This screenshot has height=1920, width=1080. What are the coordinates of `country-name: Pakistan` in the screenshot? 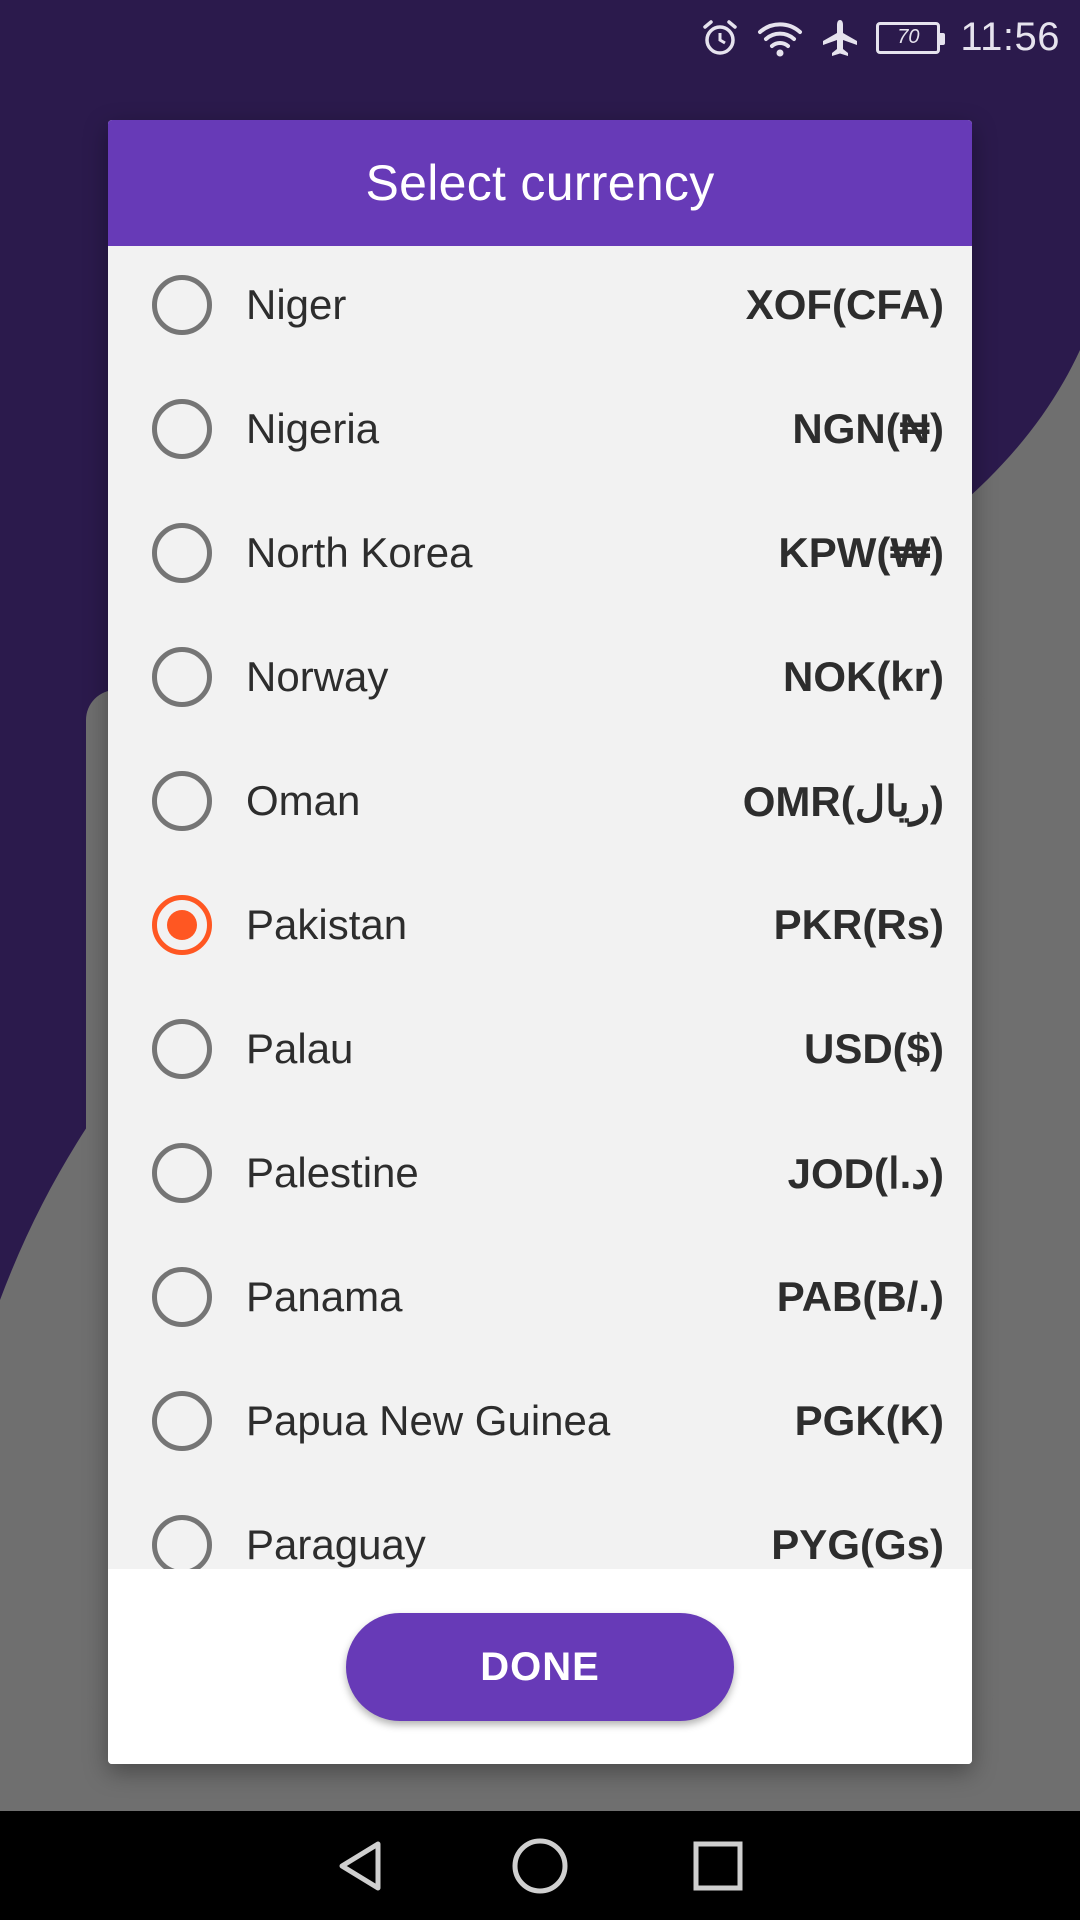 It's located at (327, 924).